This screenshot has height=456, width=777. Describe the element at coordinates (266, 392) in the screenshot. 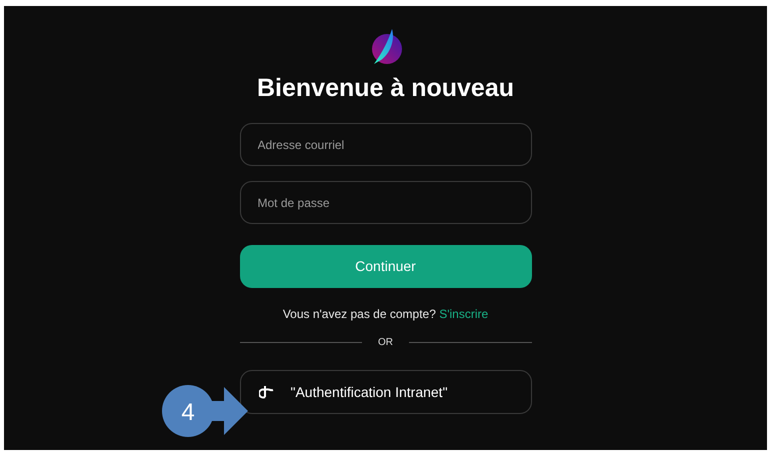

I see `logo-mark-icon` at that location.